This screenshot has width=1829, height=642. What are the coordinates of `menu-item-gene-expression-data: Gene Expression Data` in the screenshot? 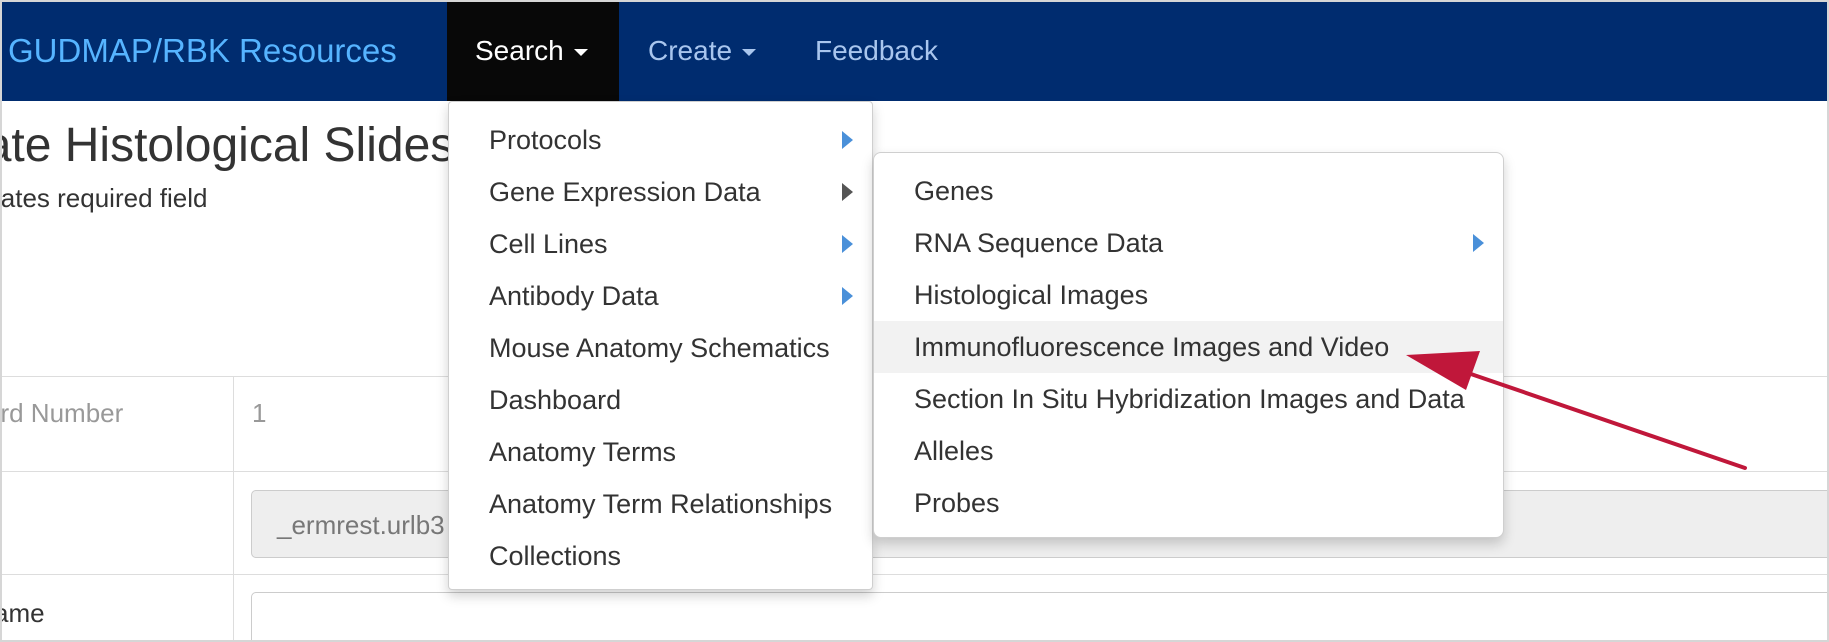 It's located at (660, 192).